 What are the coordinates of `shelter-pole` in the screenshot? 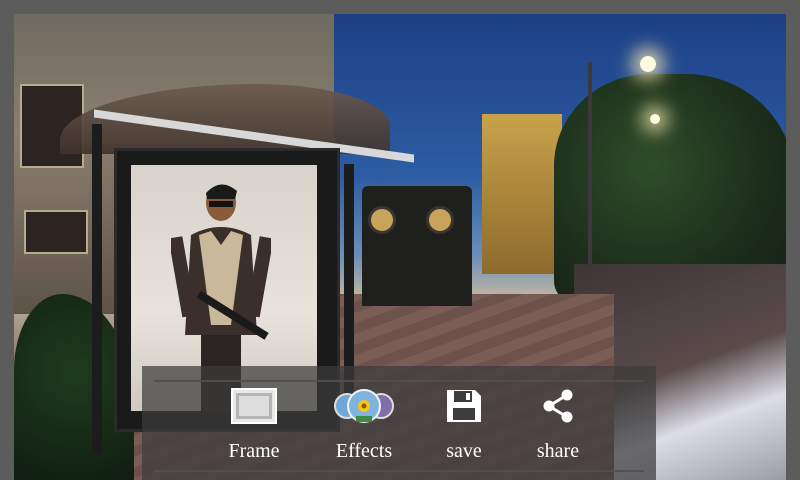 It's located at (97, 289).